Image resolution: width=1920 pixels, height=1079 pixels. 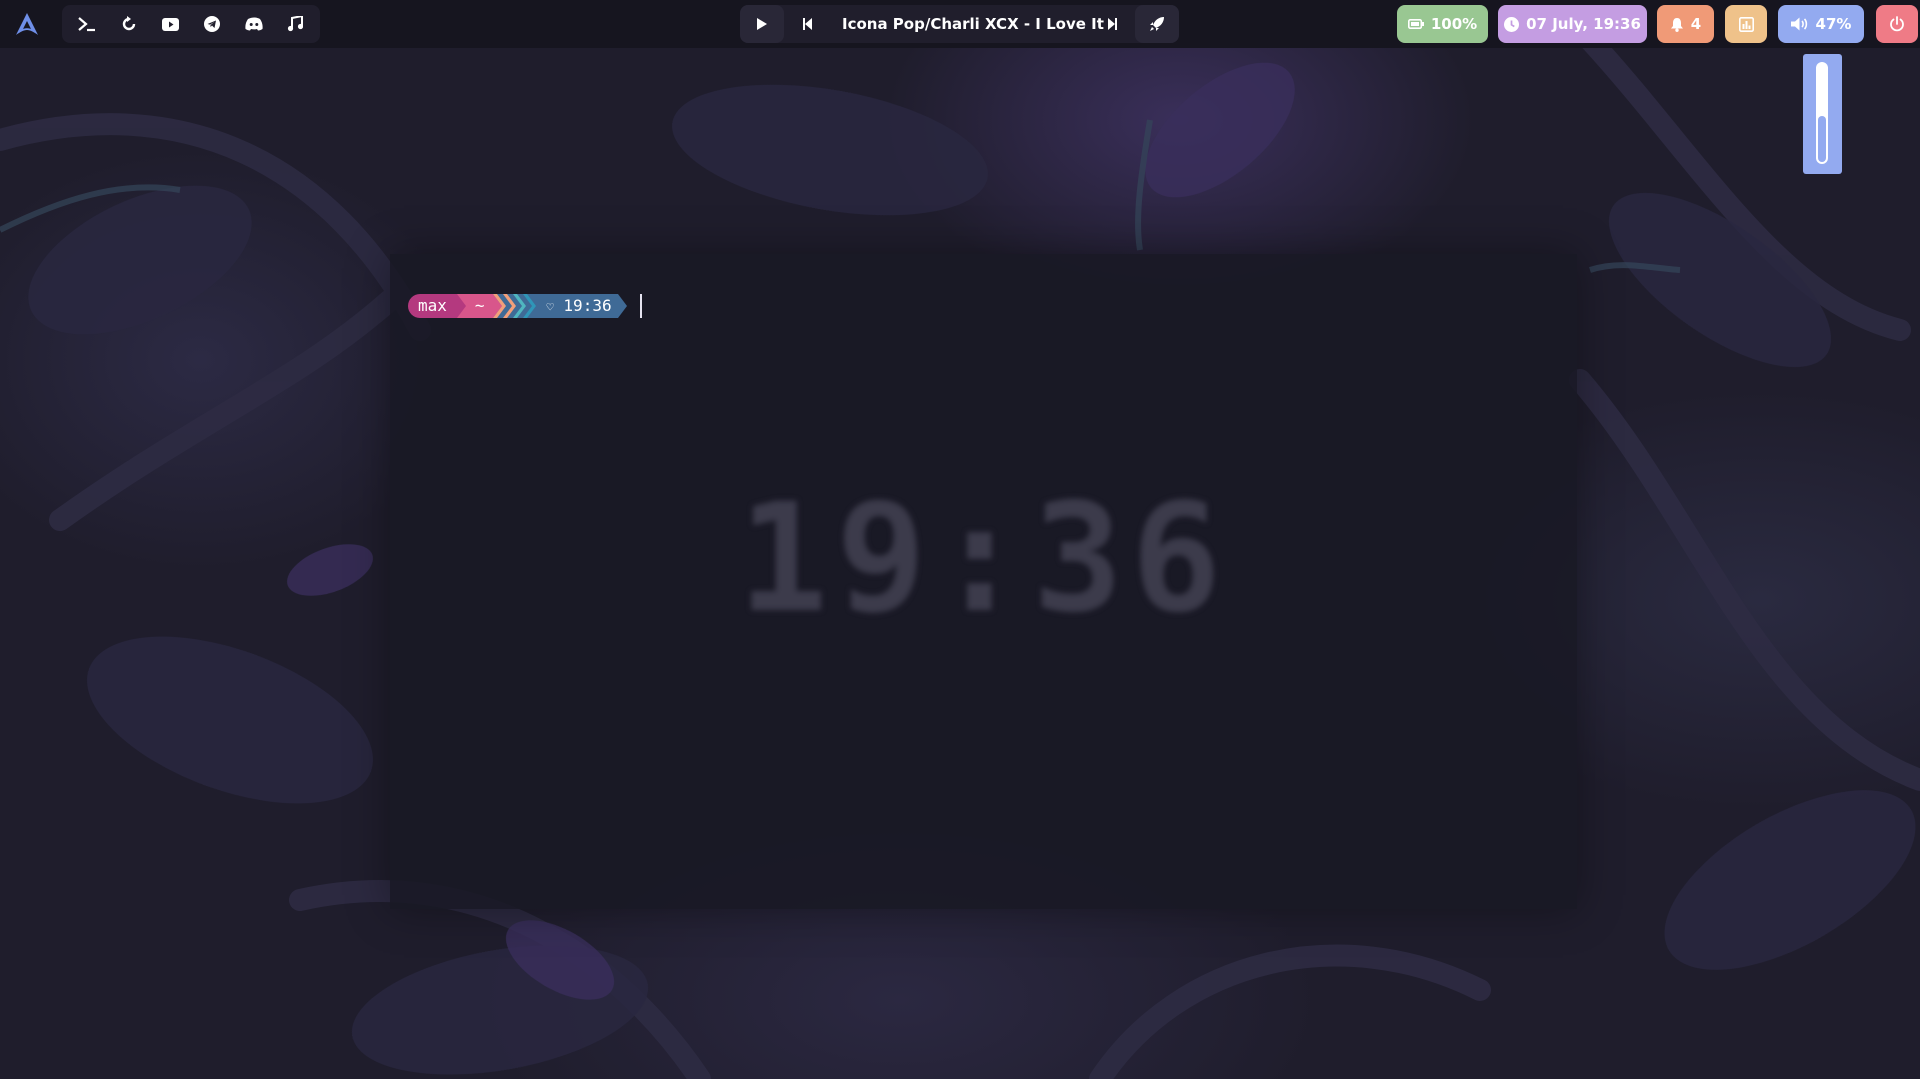 I want to click on volume-slider-fill, so click(x=1822, y=139).